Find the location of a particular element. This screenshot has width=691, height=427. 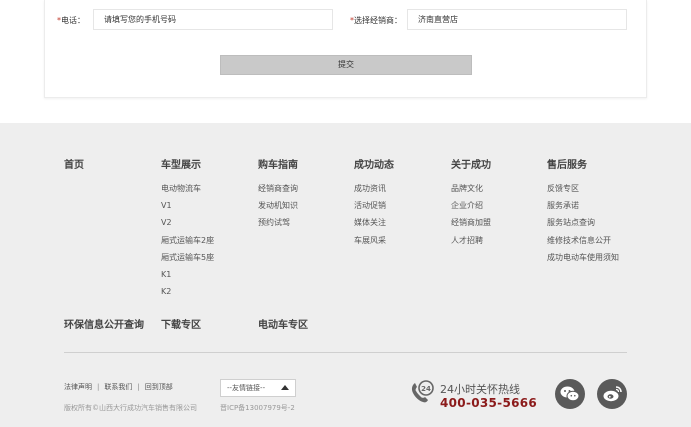

contact-link: 联系我们 is located at coordinates (118, 387).